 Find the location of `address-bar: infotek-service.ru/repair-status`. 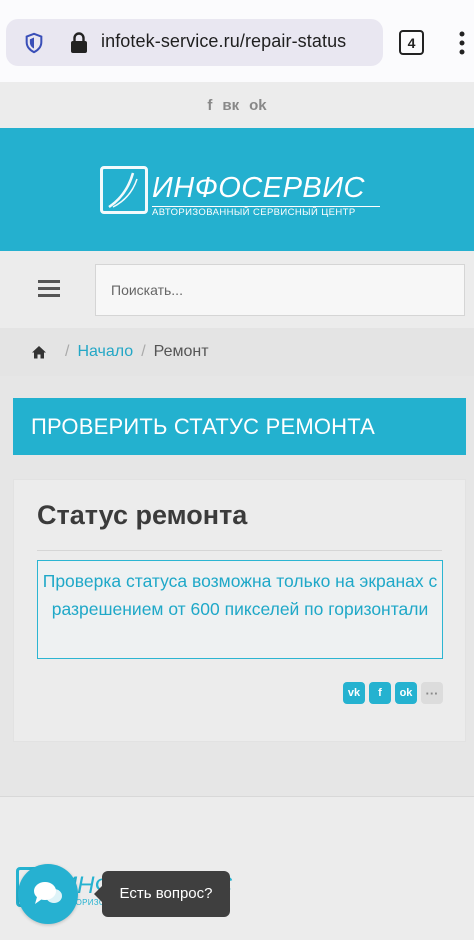

address-bar: infotek-service.ru/repair-status is located at coordinates (194, 42).